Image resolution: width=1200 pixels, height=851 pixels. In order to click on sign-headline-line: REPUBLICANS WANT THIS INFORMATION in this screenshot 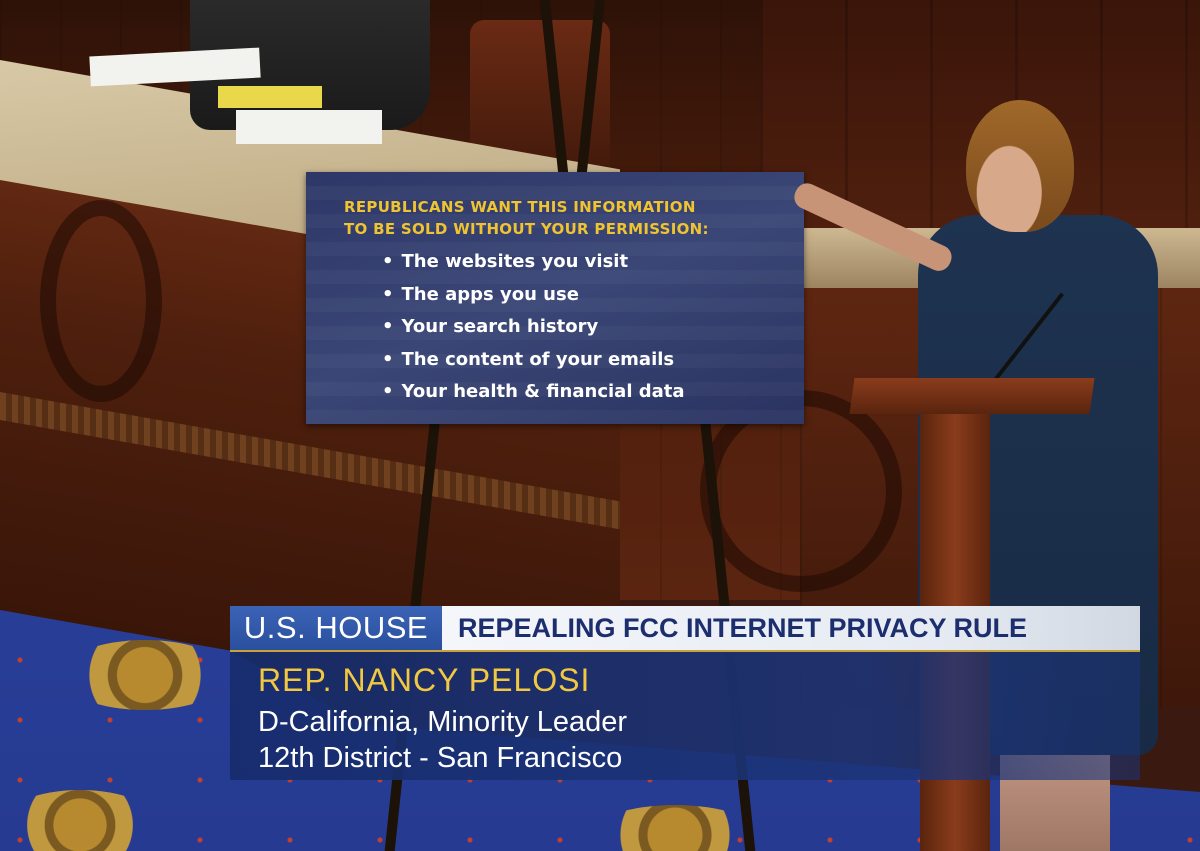, I will do `click(520, 207)`.